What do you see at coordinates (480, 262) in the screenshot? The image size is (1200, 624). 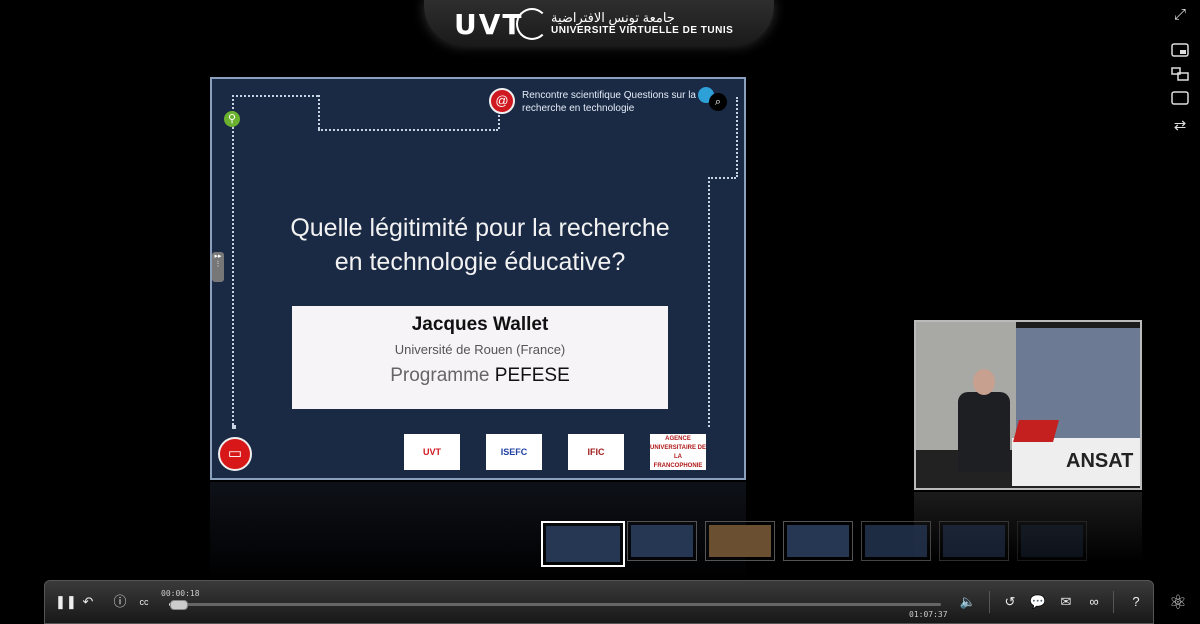 I see `slide-title-line2: en technologie éducative?` at bounding box center [480, 262].